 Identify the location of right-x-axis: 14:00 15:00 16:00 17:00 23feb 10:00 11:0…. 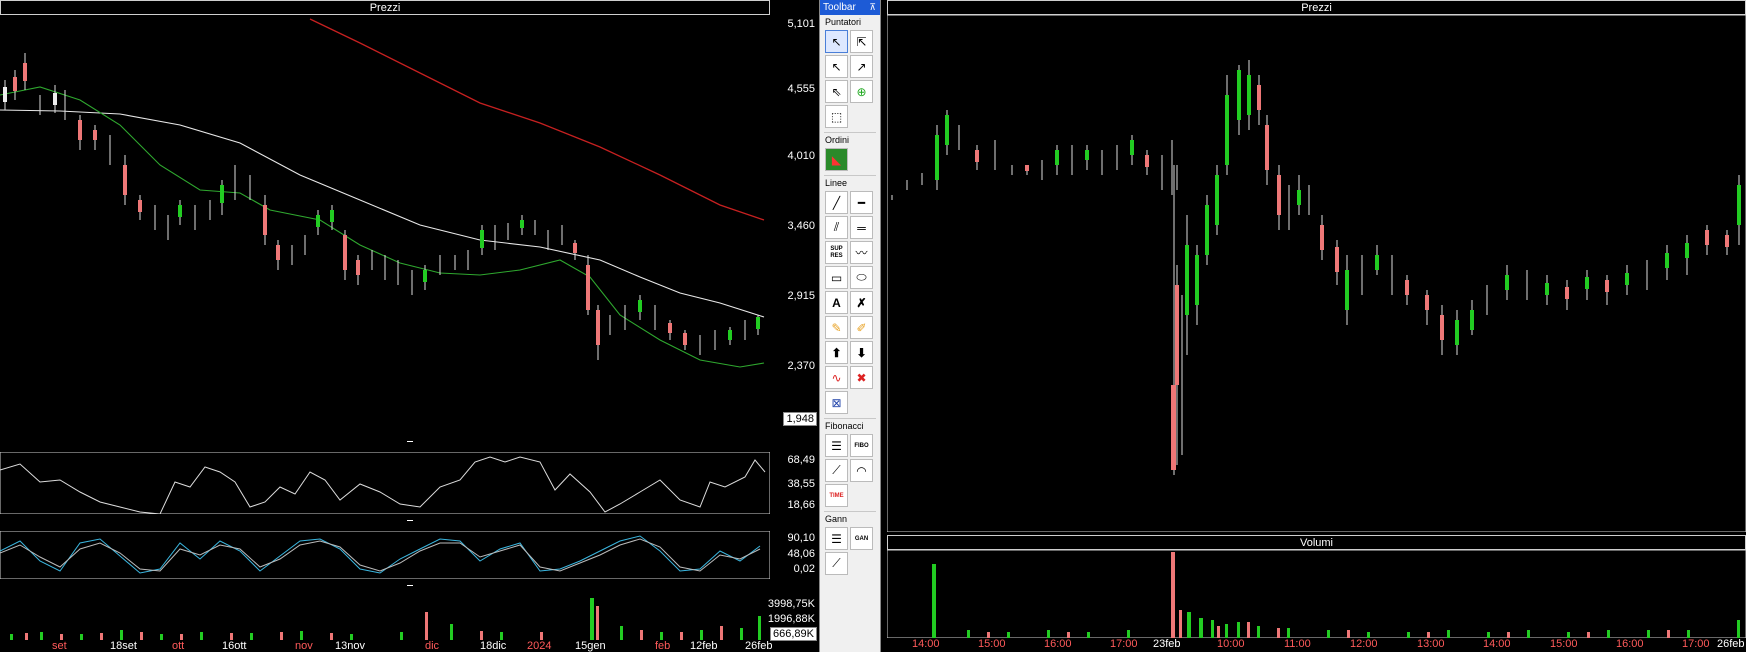
(1316, 645).